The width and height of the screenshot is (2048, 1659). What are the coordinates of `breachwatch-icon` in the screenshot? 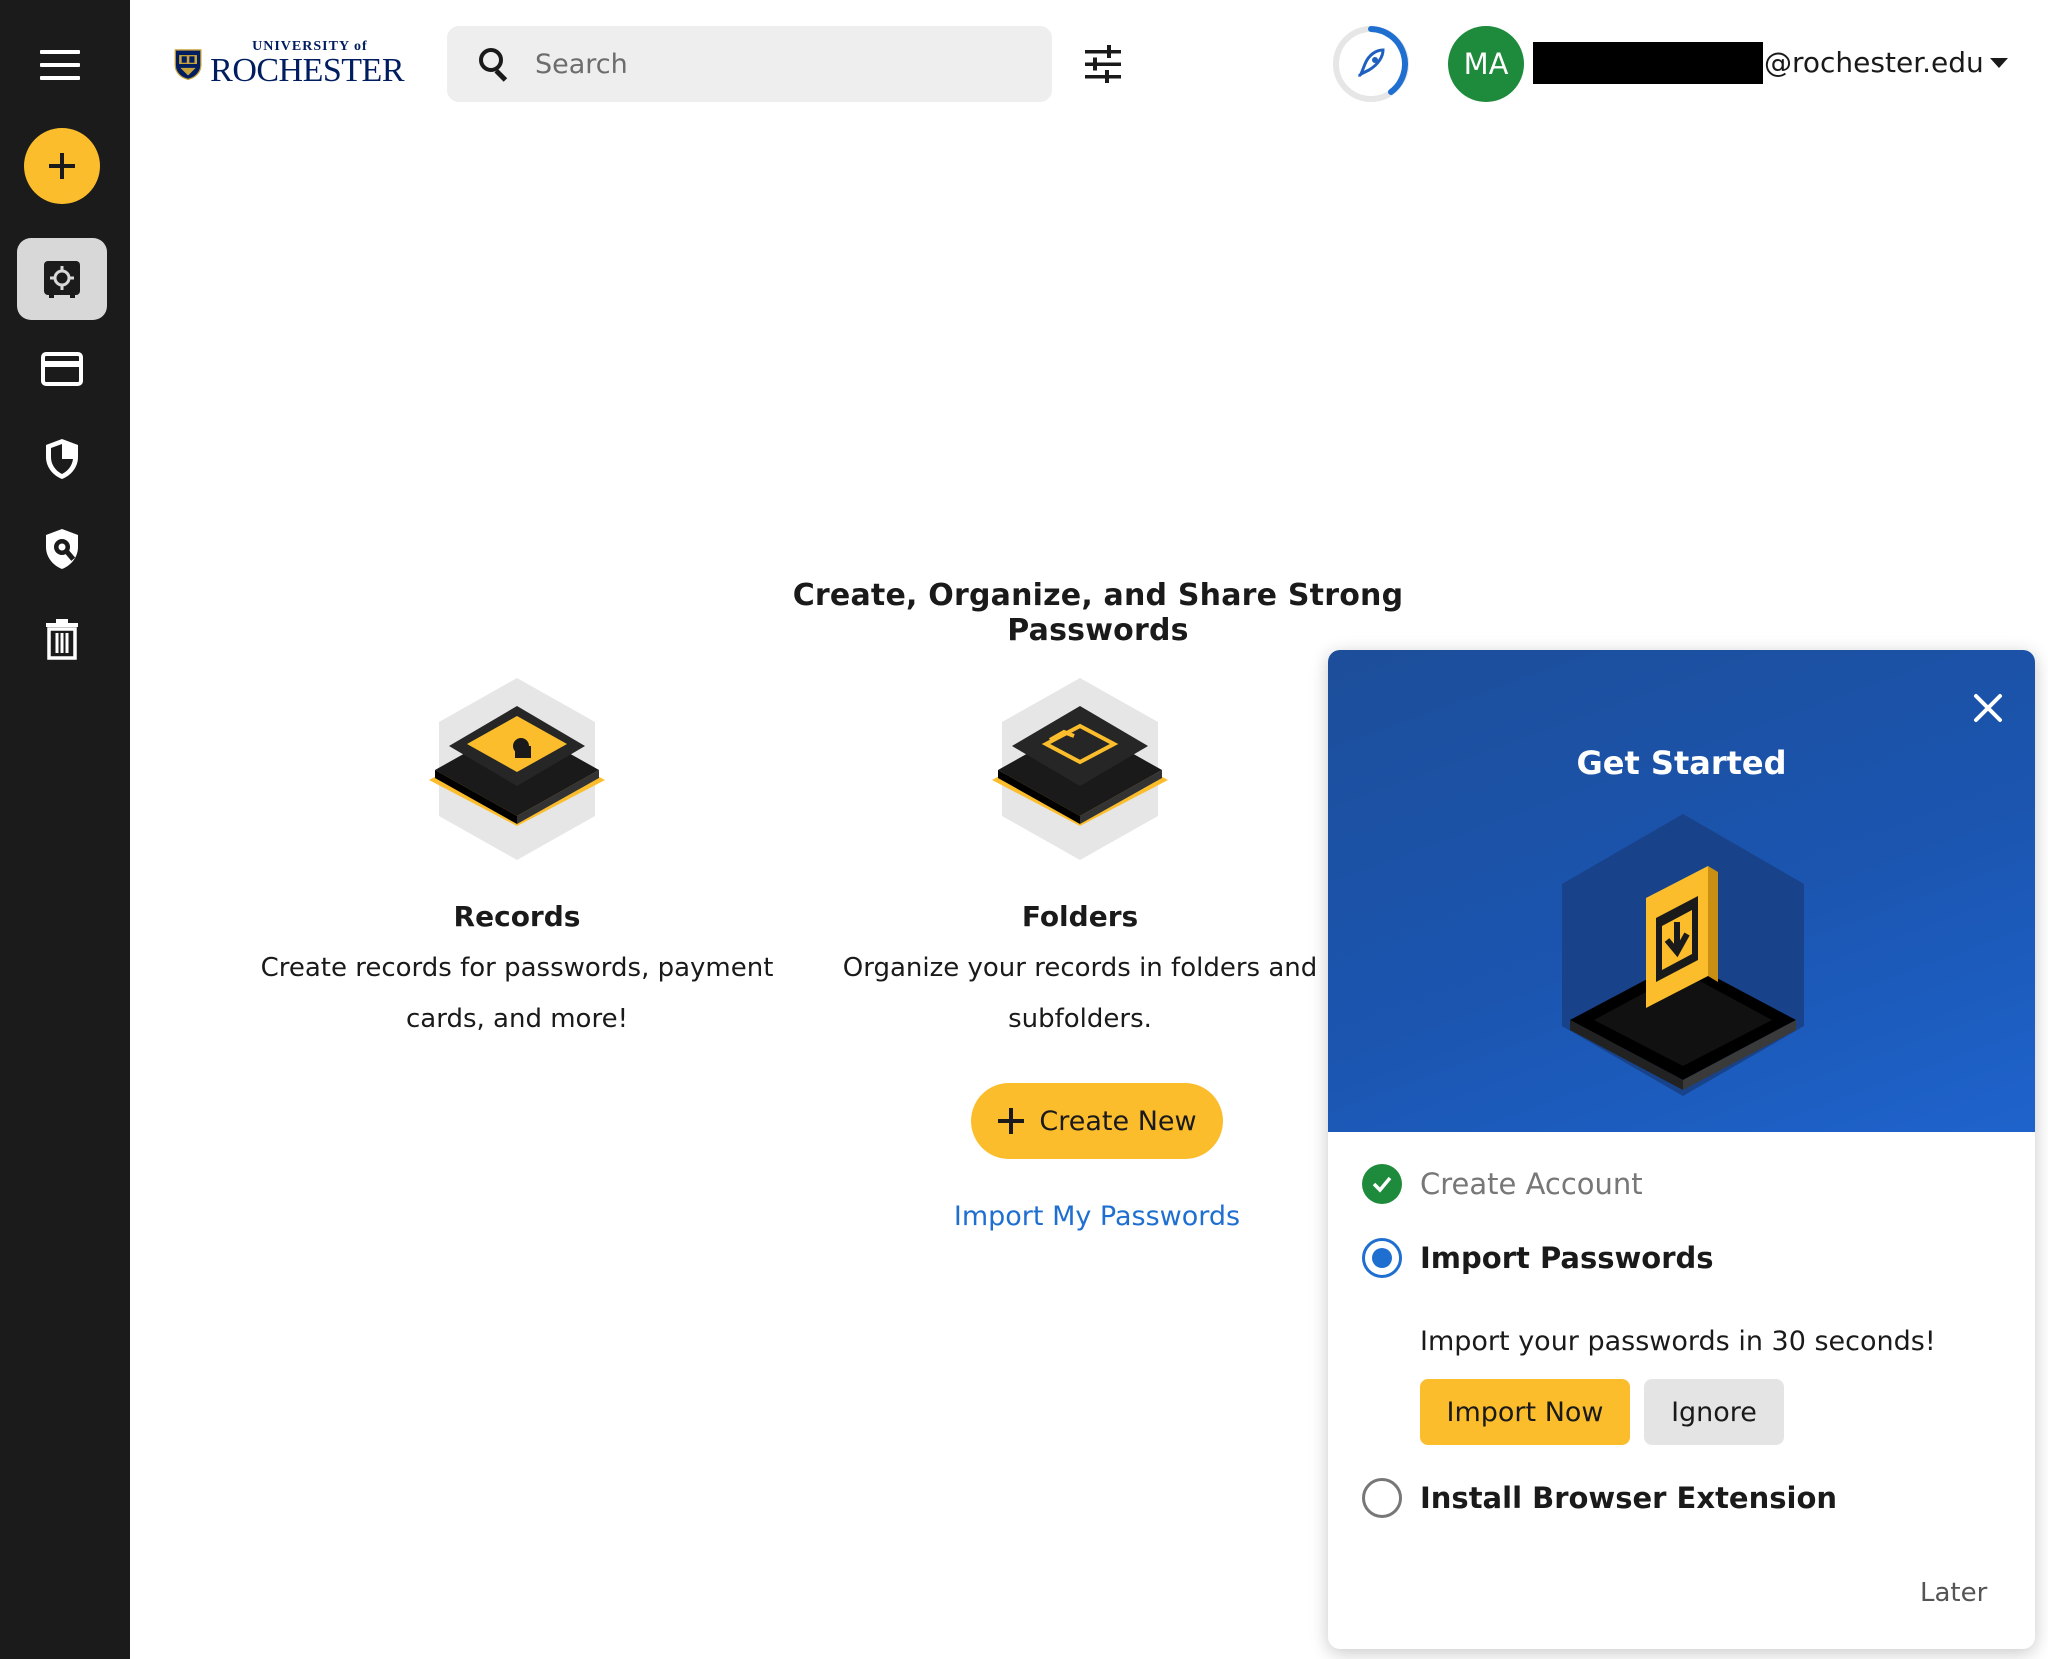 It's located at (62, 549).